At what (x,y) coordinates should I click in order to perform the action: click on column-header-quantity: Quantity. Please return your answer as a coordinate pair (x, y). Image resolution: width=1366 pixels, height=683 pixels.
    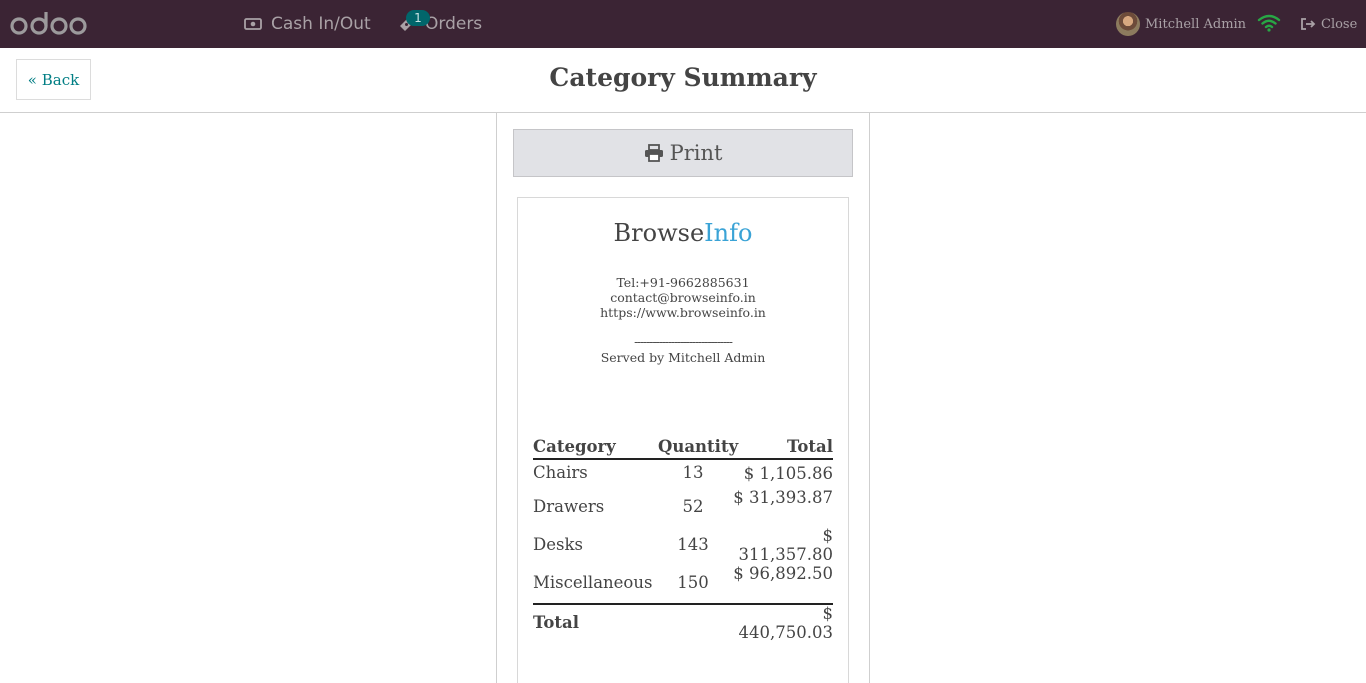
    Looking at the image, I should click on (698, 446).